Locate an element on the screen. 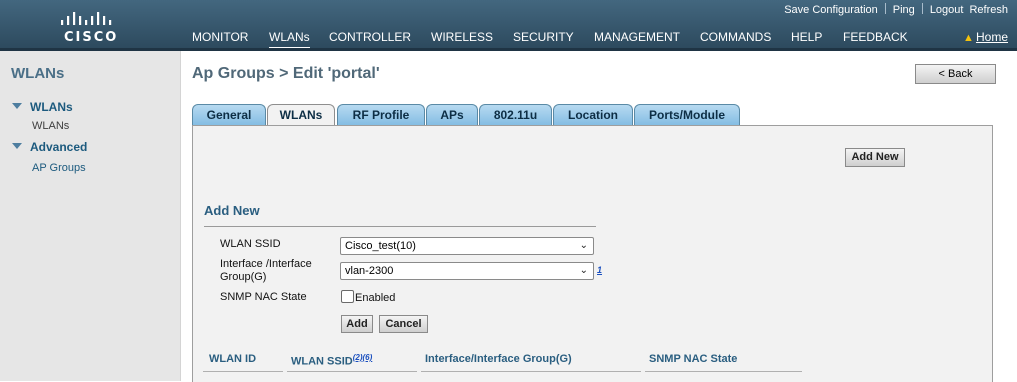 The height and width of the screenshot is (382, 1017). menu-controller: CONTROLLER is located at coordinates (370, 37).